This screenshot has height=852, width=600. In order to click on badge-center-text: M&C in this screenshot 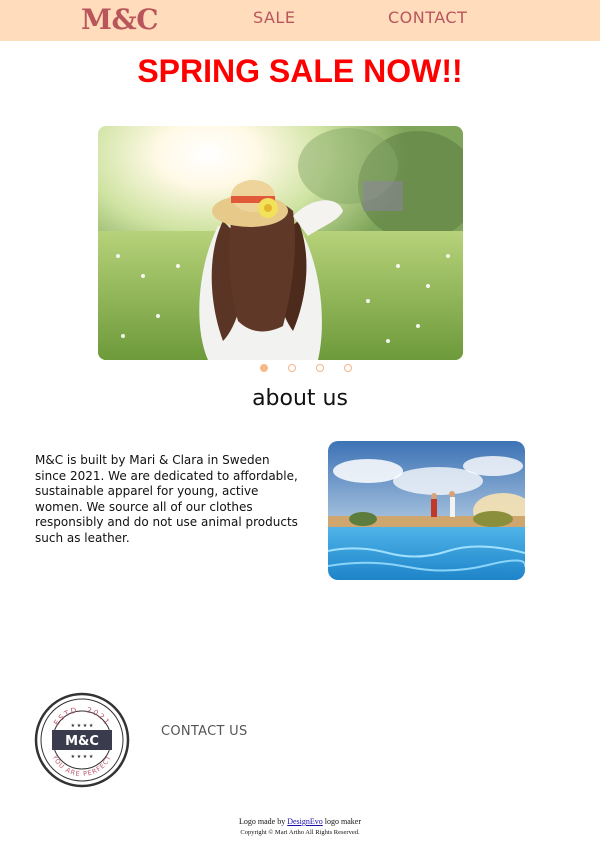, I will do `click(82, 741)`.